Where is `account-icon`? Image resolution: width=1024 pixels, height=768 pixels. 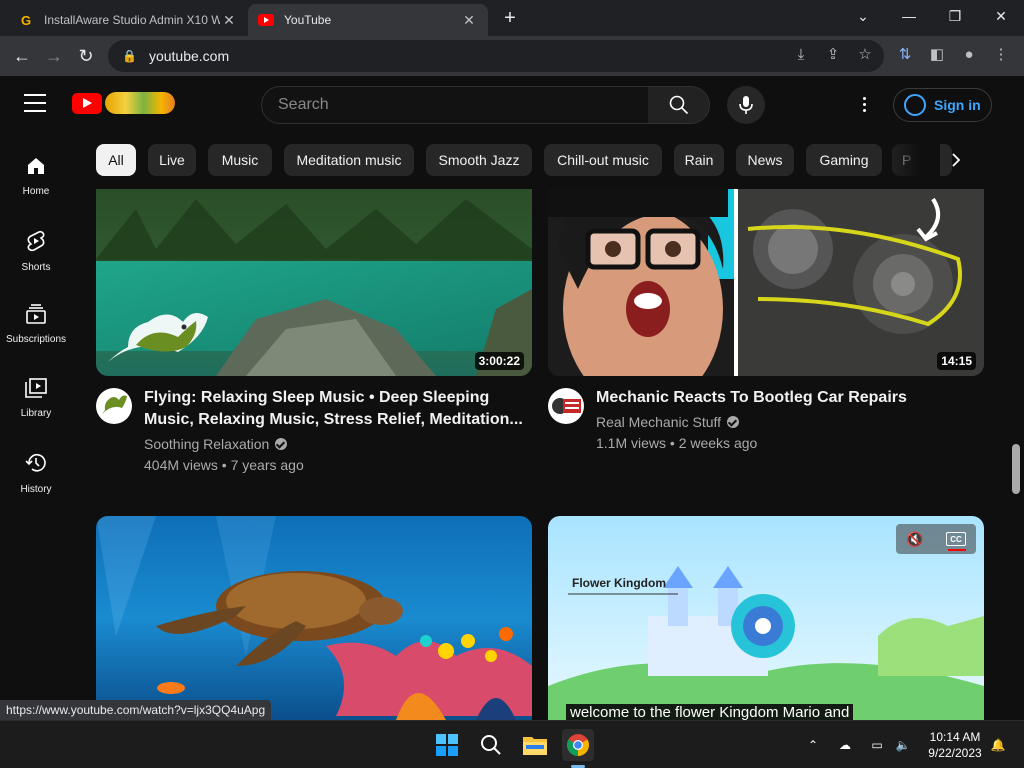 account-icon is located at coordinates (915, 105).